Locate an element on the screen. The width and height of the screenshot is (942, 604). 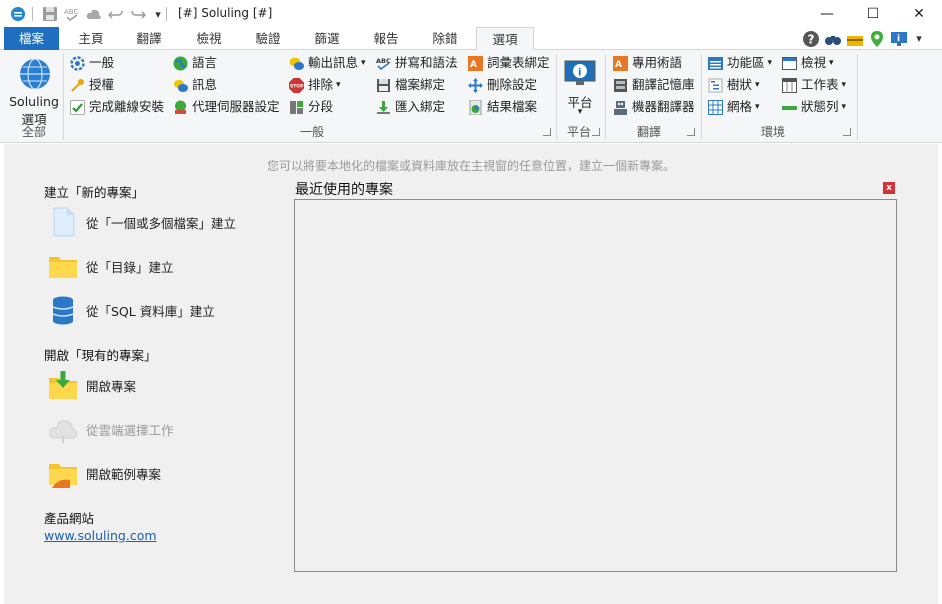
database-icon is located at coordinates (63, 310).